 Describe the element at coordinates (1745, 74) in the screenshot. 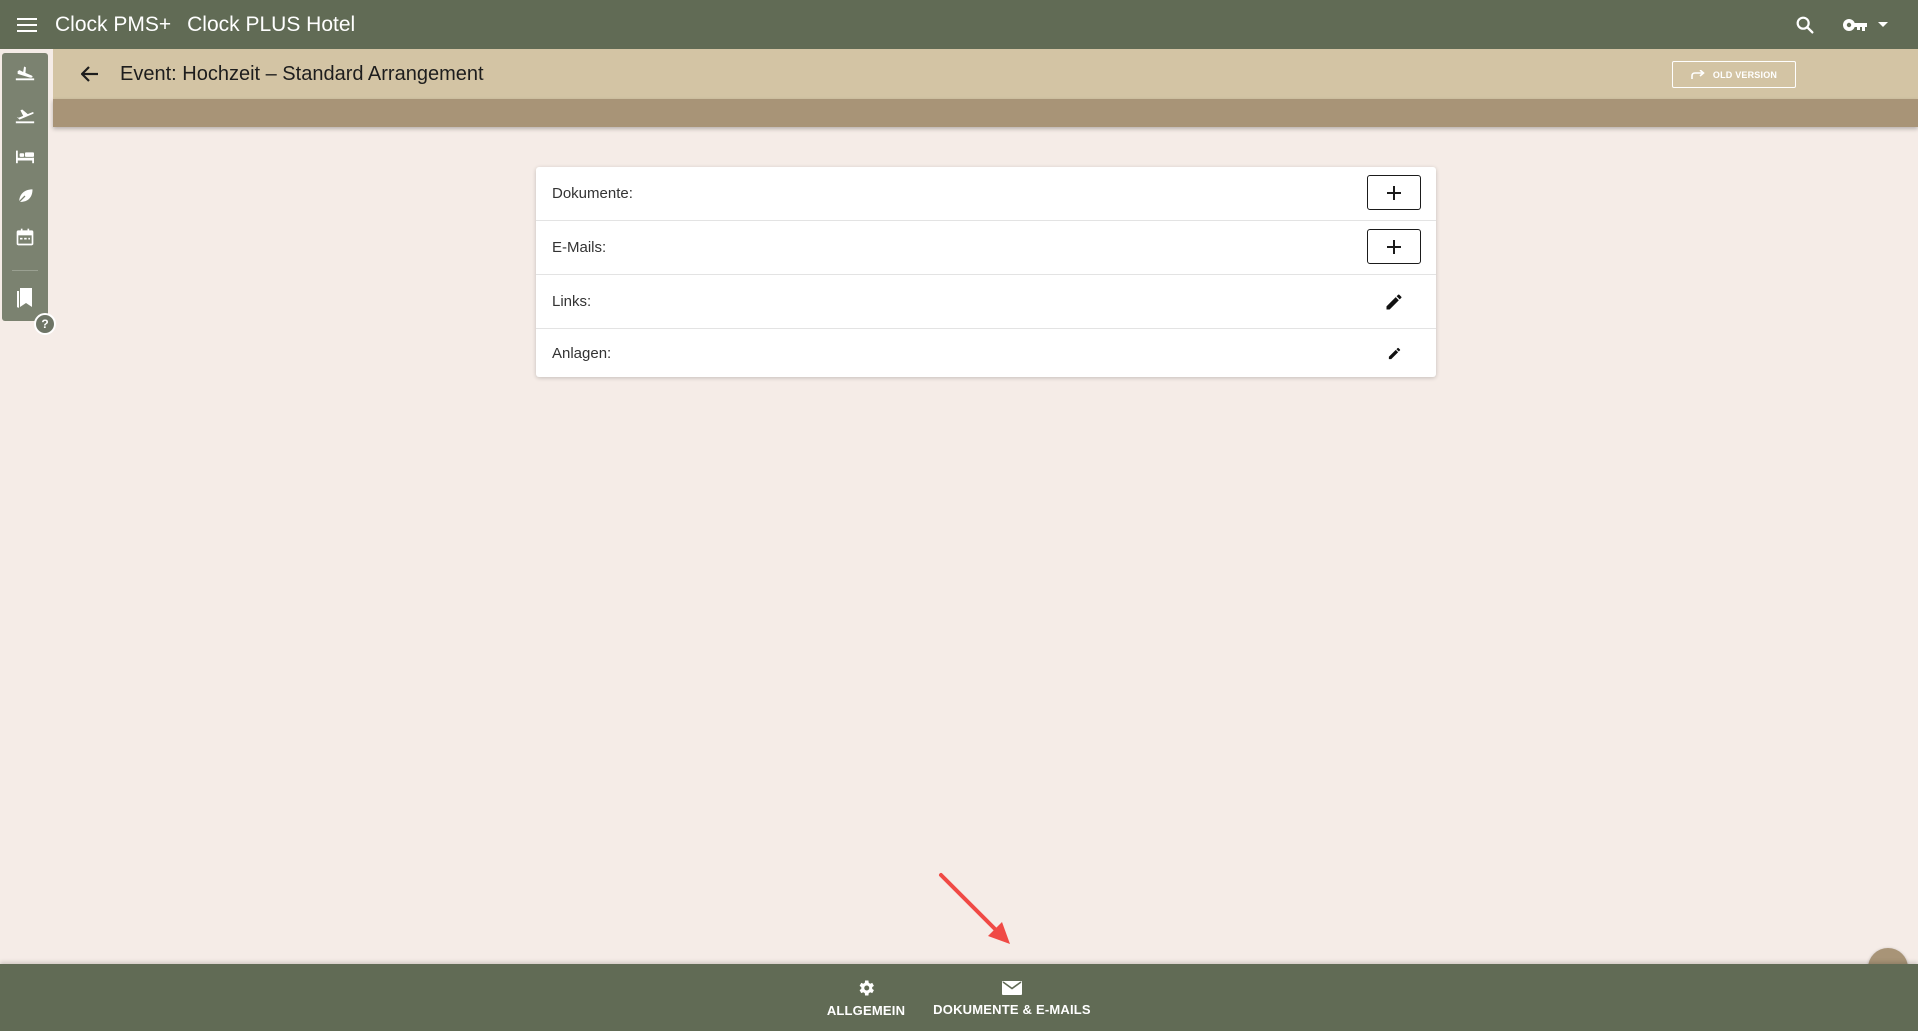

I see `old-version-label: OLD VERSION` at that location.